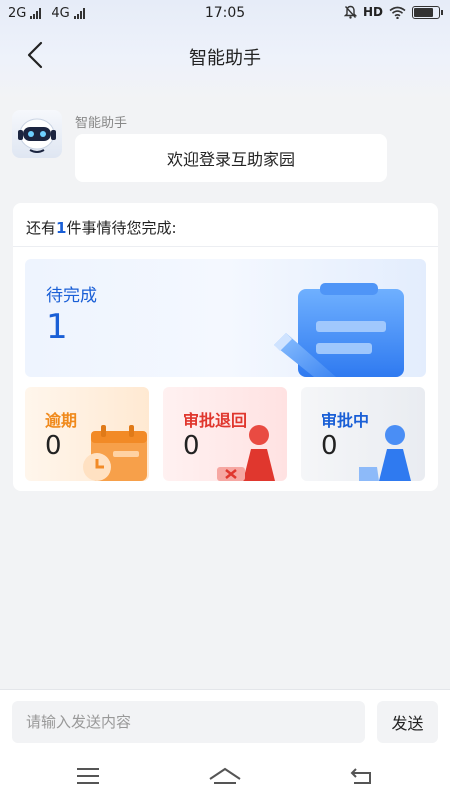 The image size is (450, 800). I want to click on menu-icon, so click(88, 776).